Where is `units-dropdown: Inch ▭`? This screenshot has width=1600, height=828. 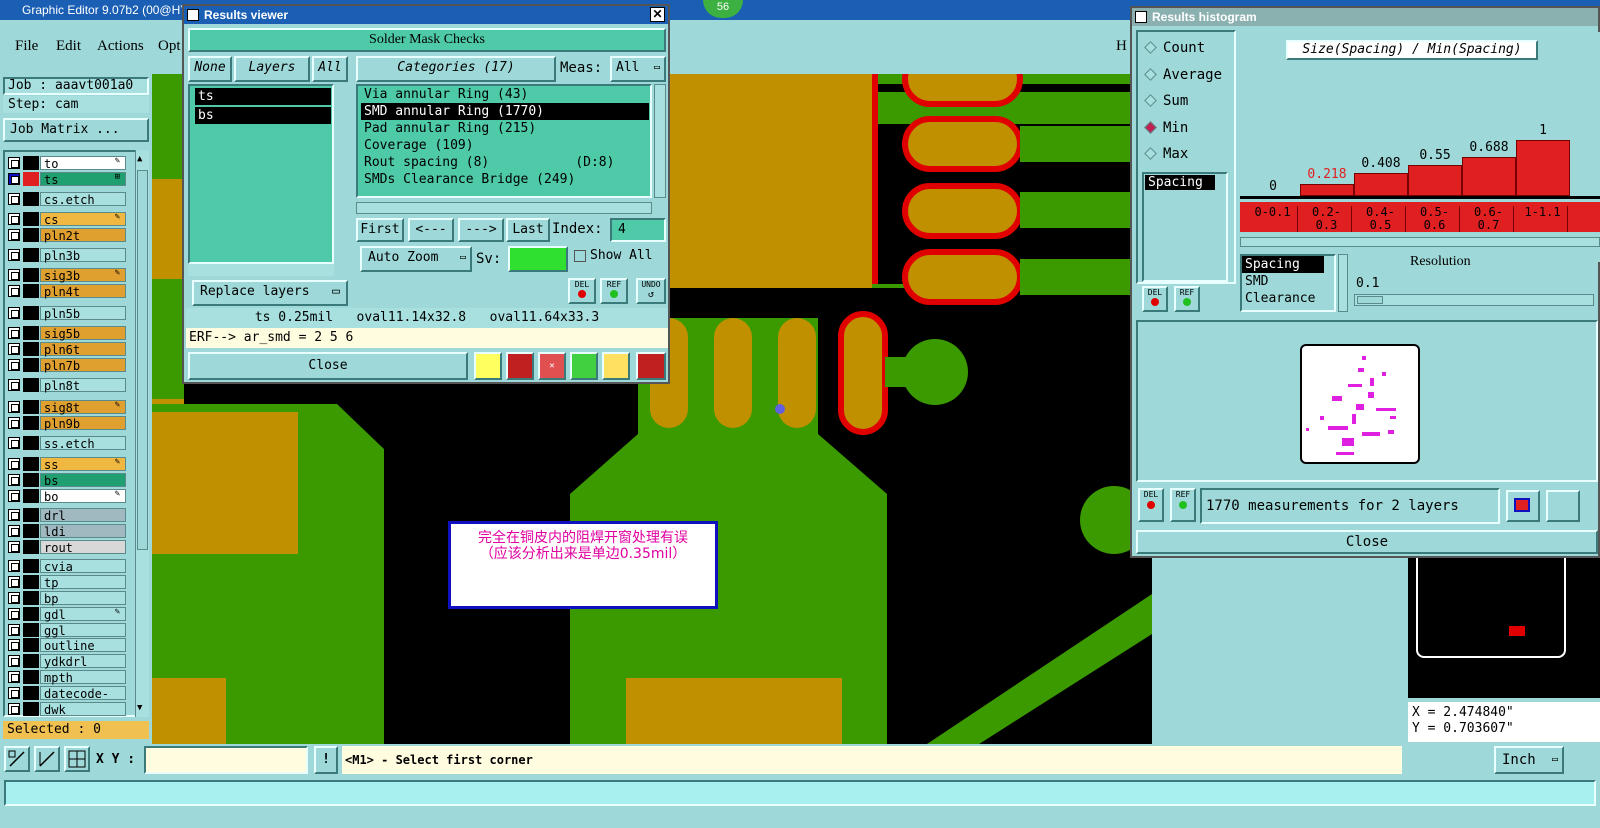
units-dropdown: Inch ▭ is located at coordinates (1529, 760).